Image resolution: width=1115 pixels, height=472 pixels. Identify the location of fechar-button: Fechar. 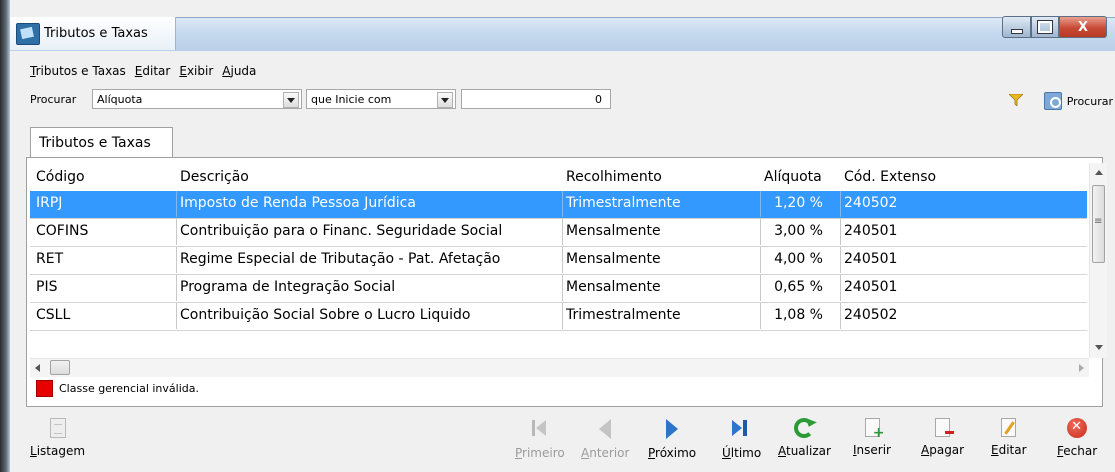
(1077, 434).